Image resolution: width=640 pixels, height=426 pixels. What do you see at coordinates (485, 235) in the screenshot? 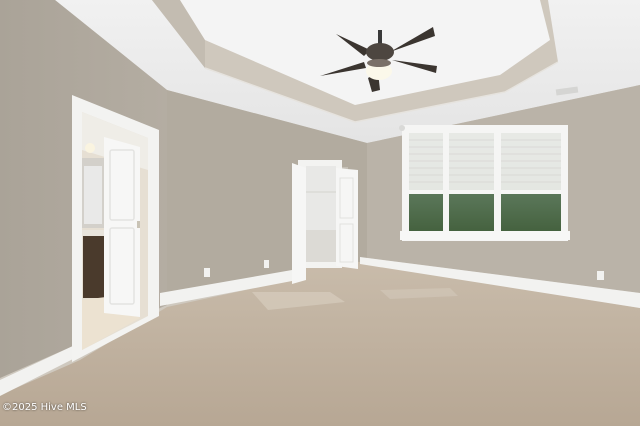
I see `window-sill` at bounding box center [485, 235].